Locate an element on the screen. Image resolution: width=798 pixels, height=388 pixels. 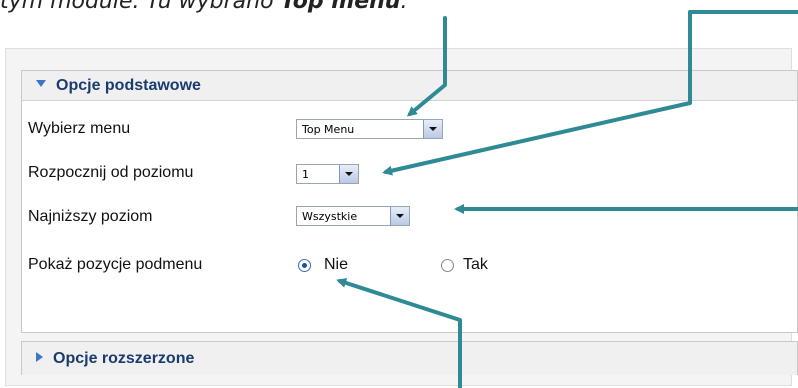
caption-text-bold: Top menu is located at coordinates (340, 7).